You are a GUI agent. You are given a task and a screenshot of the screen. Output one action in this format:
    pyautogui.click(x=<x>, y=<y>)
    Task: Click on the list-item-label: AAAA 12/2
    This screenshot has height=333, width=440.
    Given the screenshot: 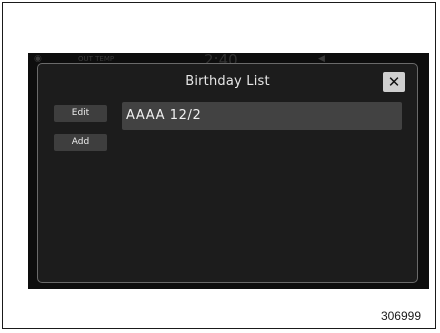 What is the action you would take?
    pyautogui.click(x=164, y=115)
    